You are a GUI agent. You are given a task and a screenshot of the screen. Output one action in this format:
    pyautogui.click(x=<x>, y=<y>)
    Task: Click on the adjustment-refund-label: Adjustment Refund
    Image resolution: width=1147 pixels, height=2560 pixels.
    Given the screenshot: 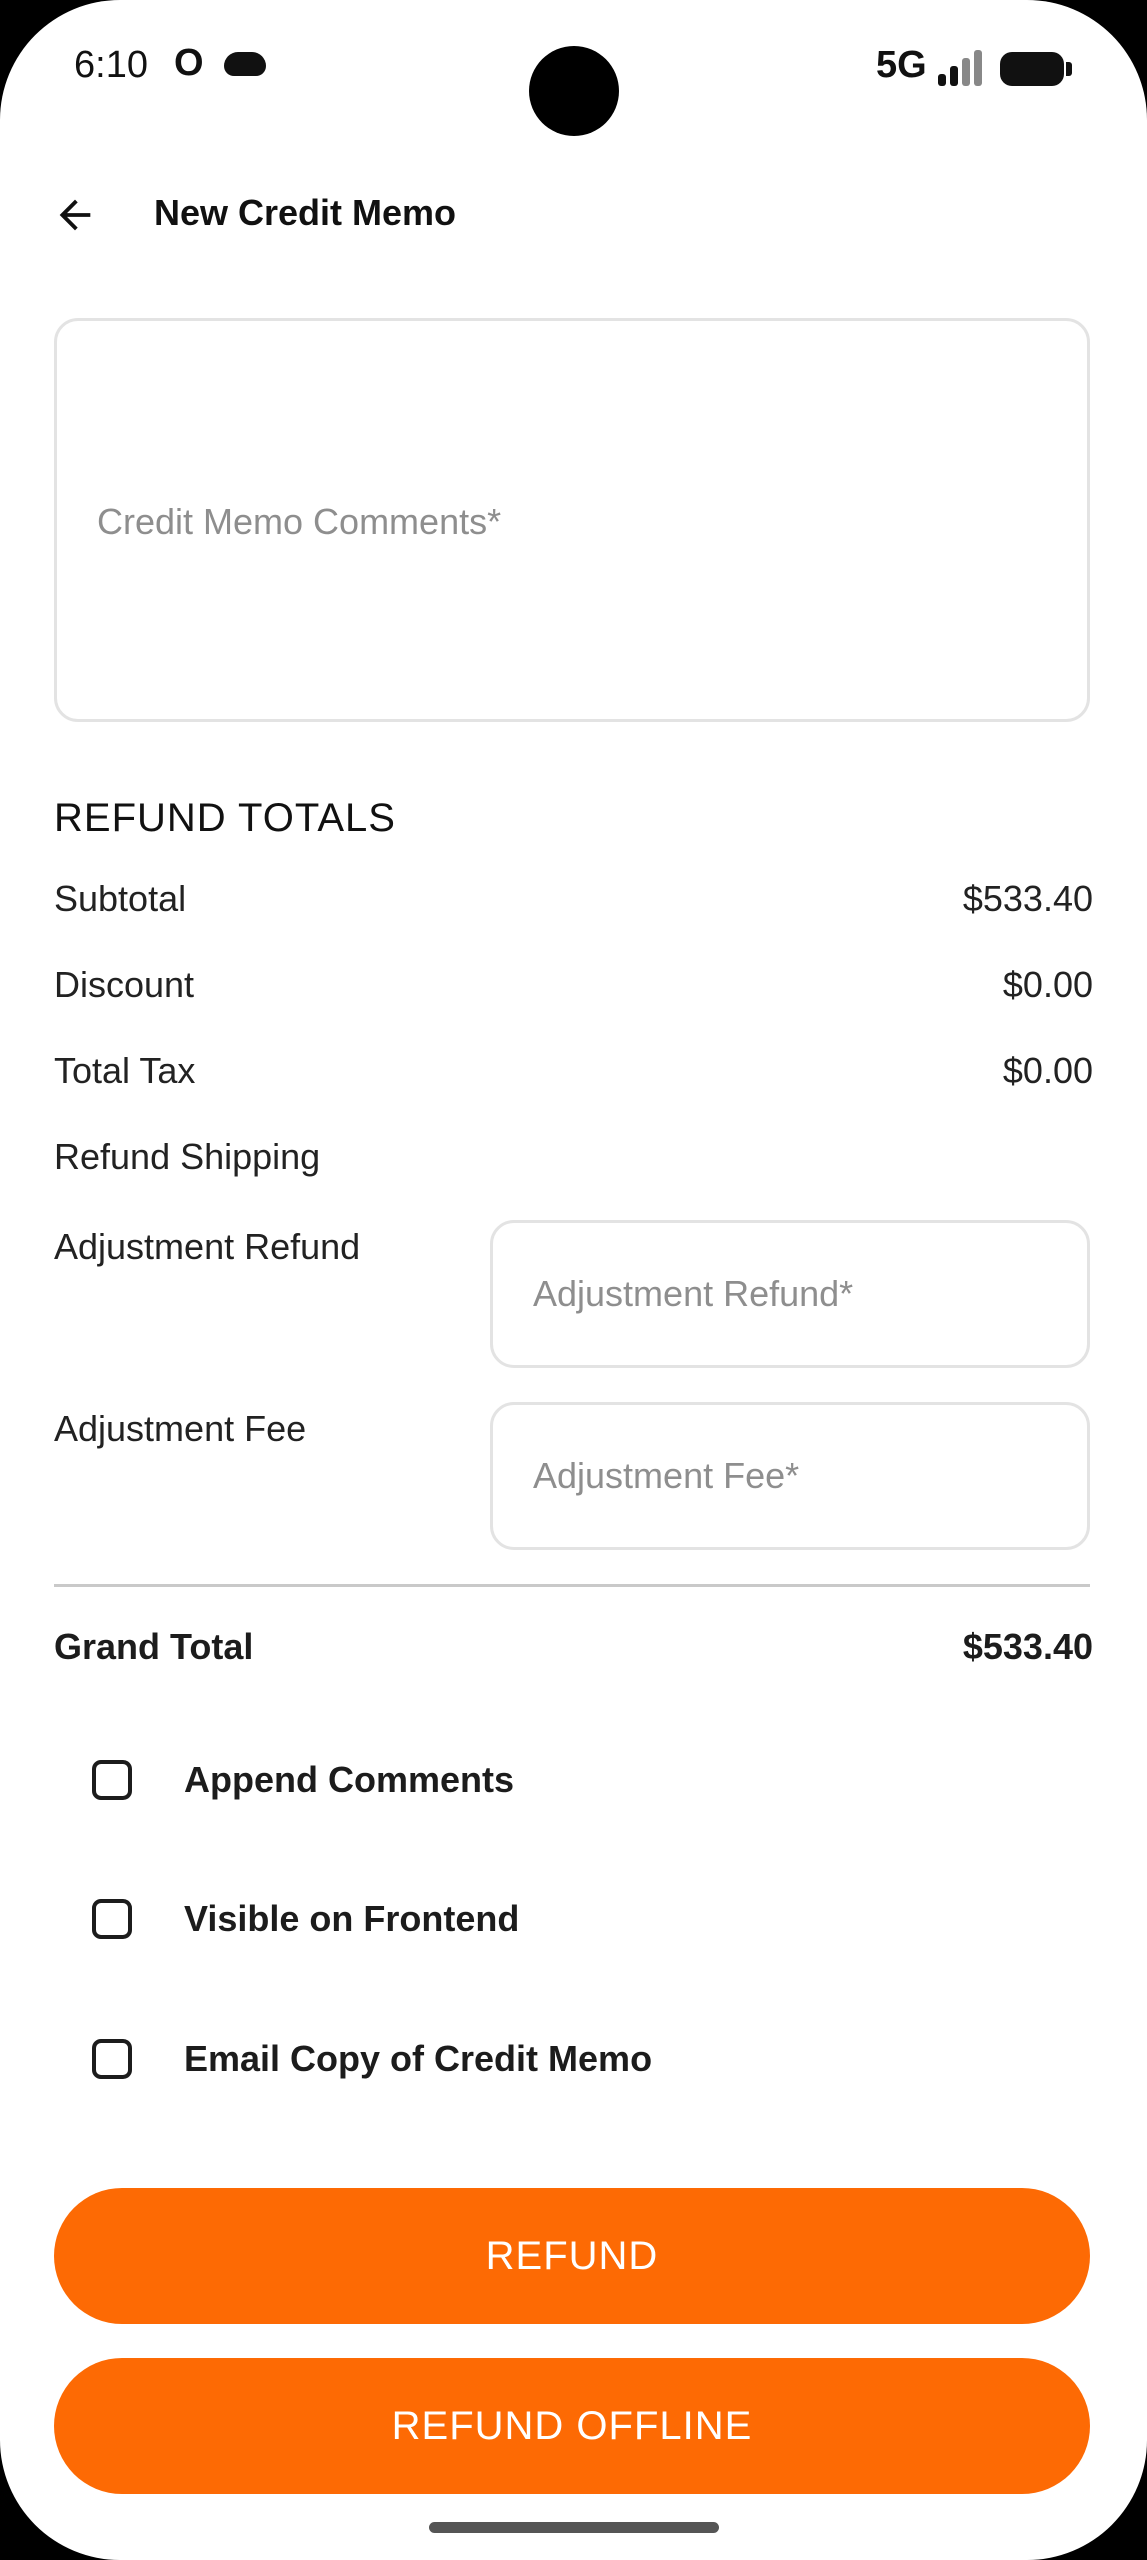 What is the action you would take?
    pyautogui.click(x=207, y=1246)
    